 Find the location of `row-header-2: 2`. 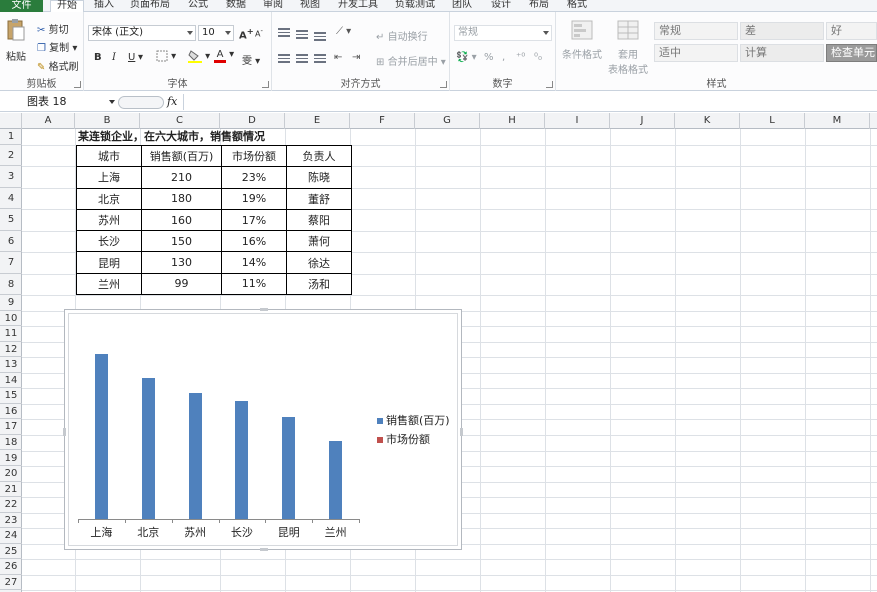

row-header-2: 2 is located at coordinates (11, 155).